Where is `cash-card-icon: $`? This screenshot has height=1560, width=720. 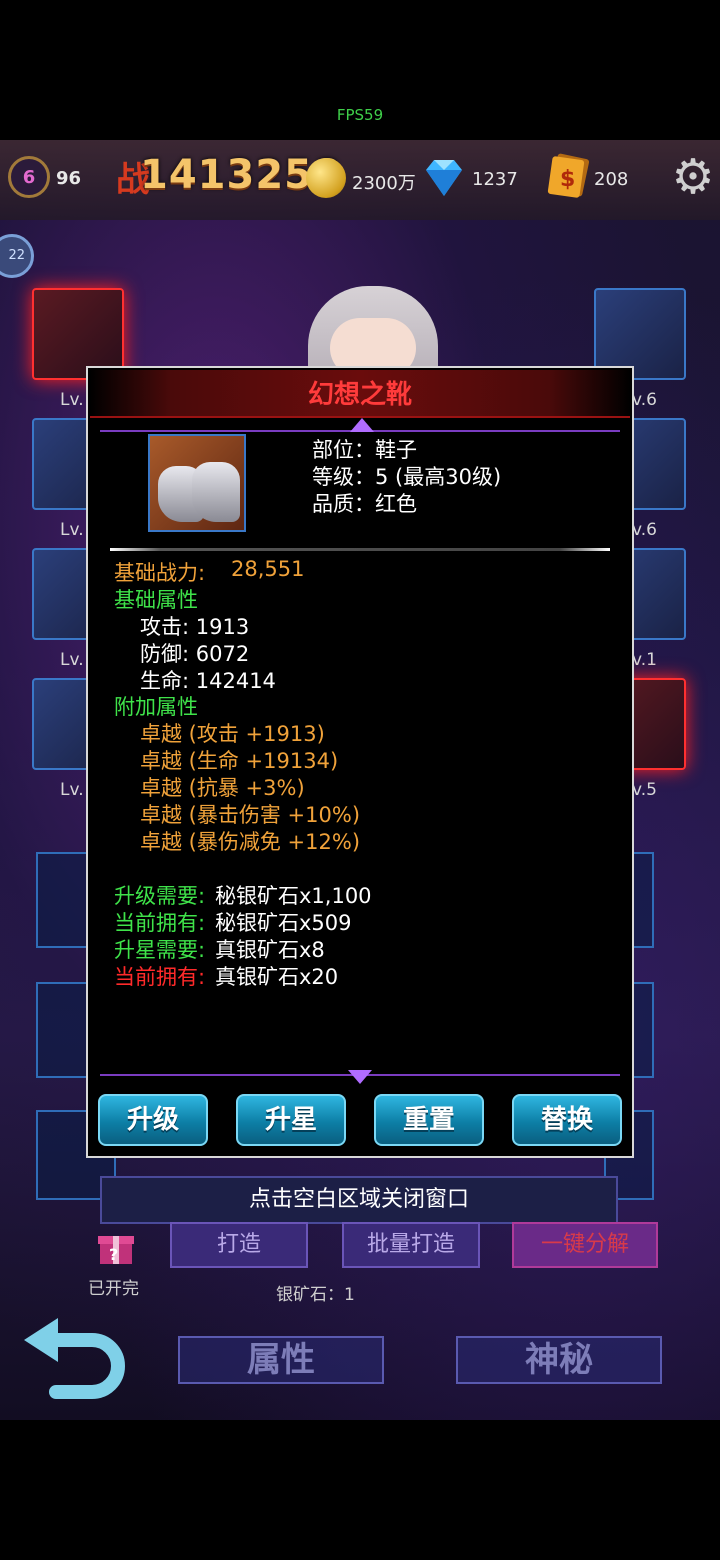
cash-card-icon: $ is located at coordinates (568, 175).